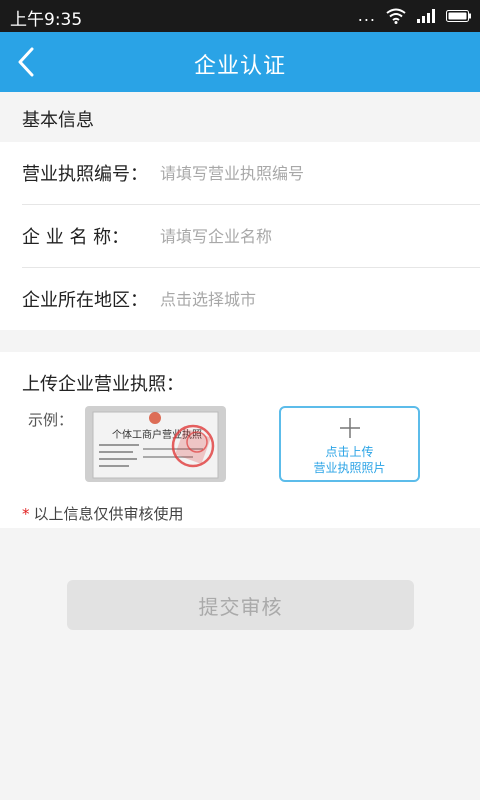  What do you see at coordinates (51, 420) in the screenshot?
I see `example-label: 示例：` at bounding box center [51, 420].